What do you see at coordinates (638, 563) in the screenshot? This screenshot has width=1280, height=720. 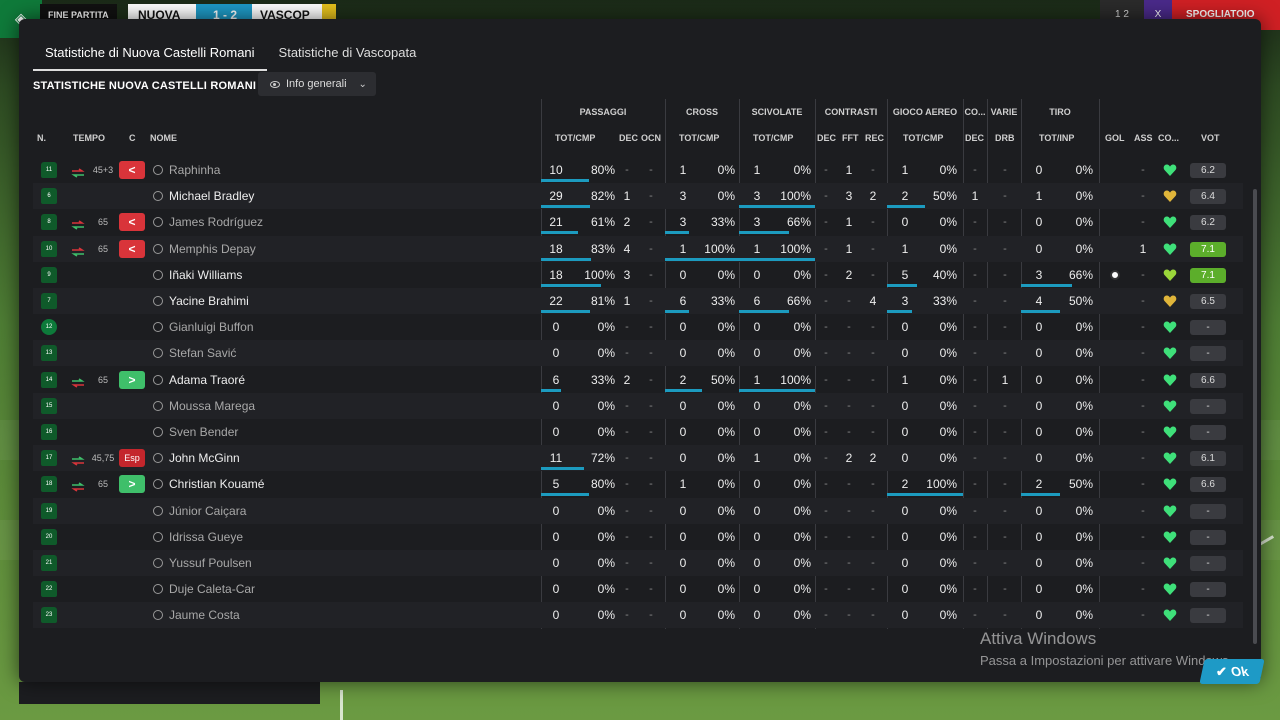 I see `table-row: 21 Yussuf Poulsen 0 0% - -0 0% 0 0% - - -0 0% - -0 0% - -` at bounding box center [638, 563].